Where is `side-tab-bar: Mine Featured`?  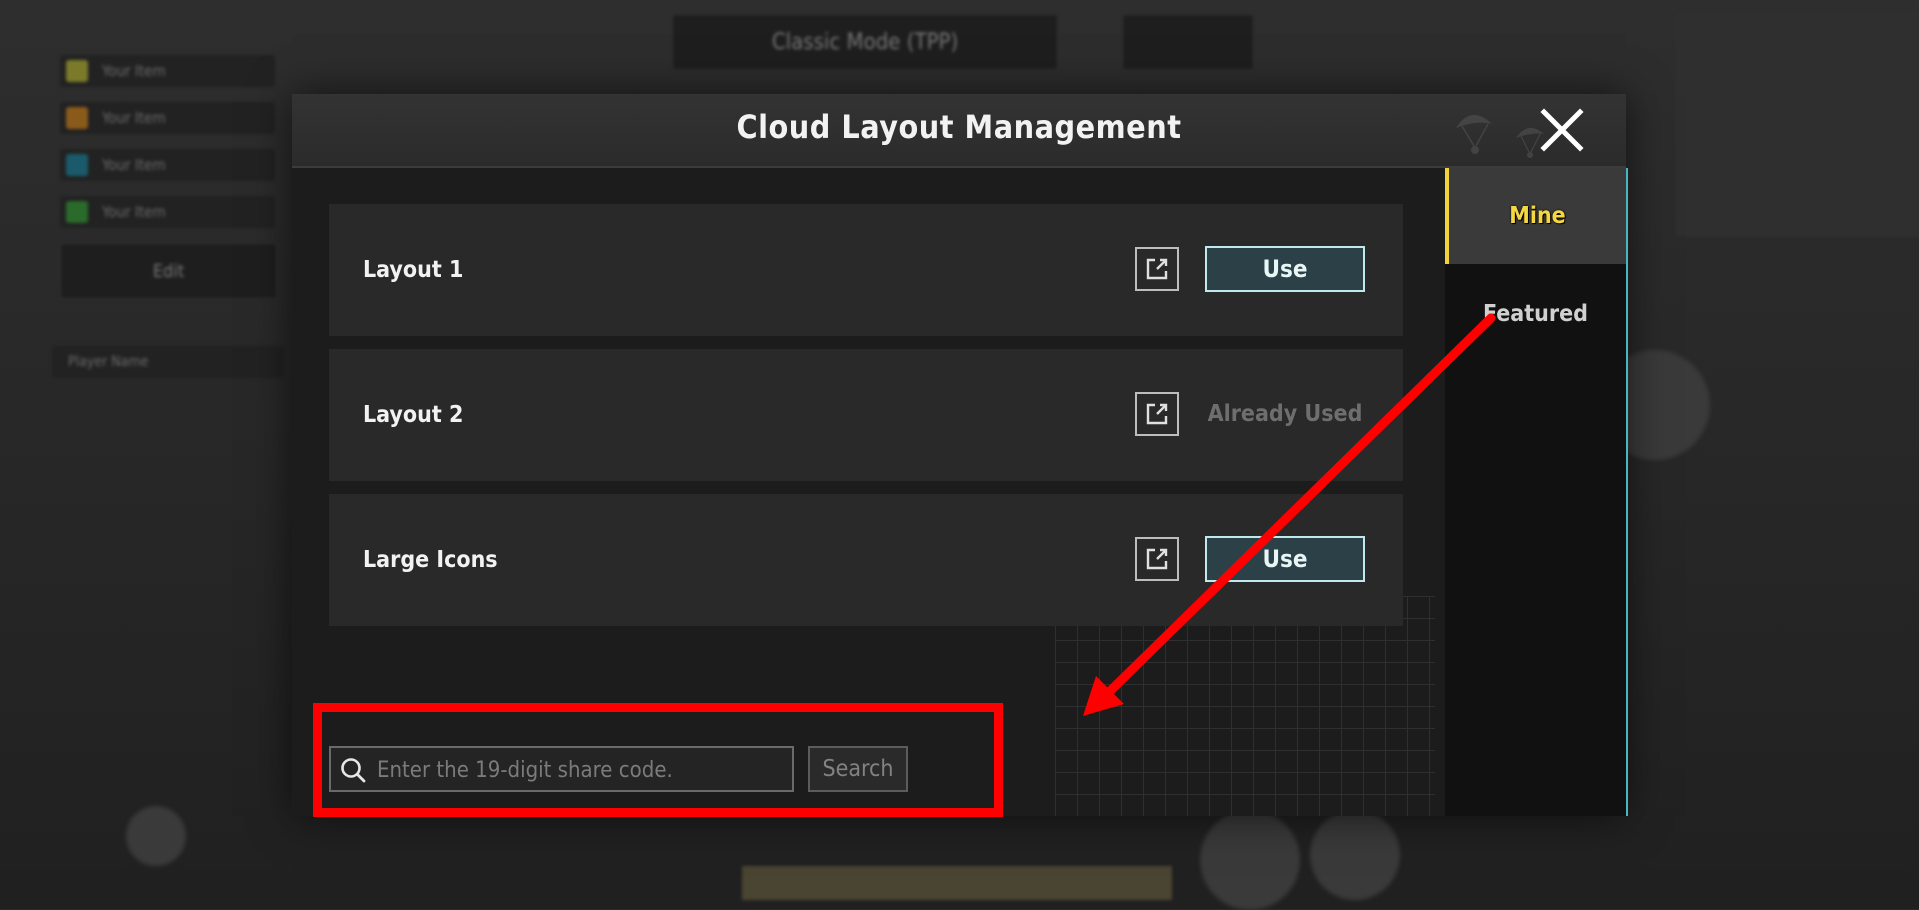
side-tab-bar: Mine Featured is located at coordinates (1536, 492).